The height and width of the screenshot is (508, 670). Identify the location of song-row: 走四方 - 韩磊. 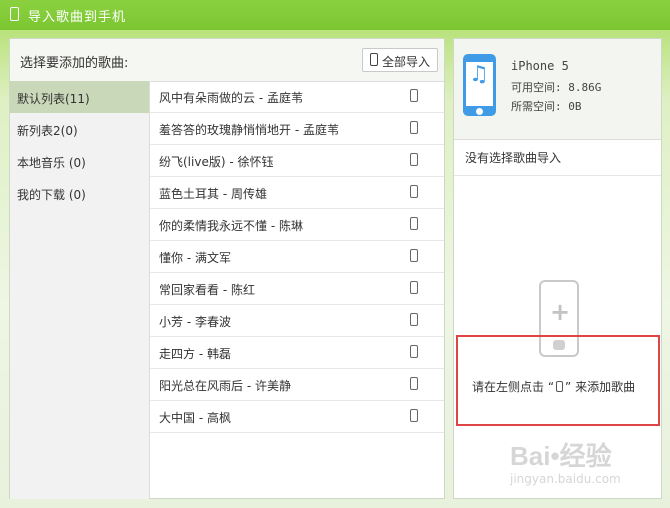
(297, 353).